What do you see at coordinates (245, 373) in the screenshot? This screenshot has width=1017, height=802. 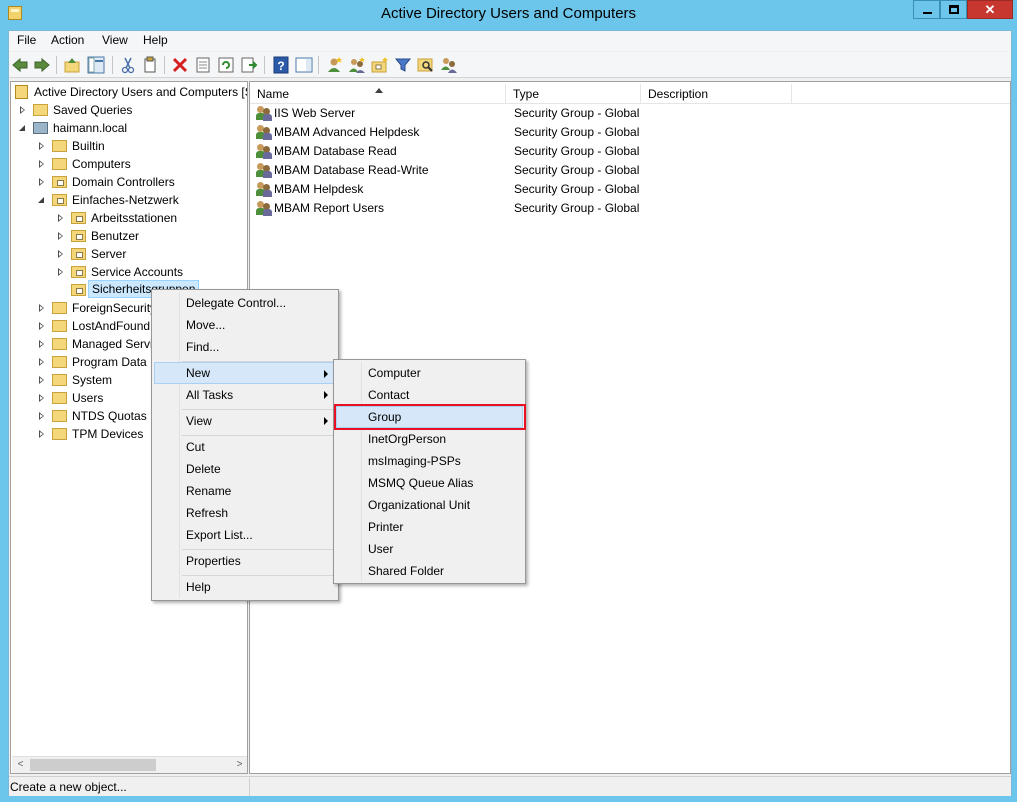 I see `menu-item-new: New` at bounding box center [245, 373].